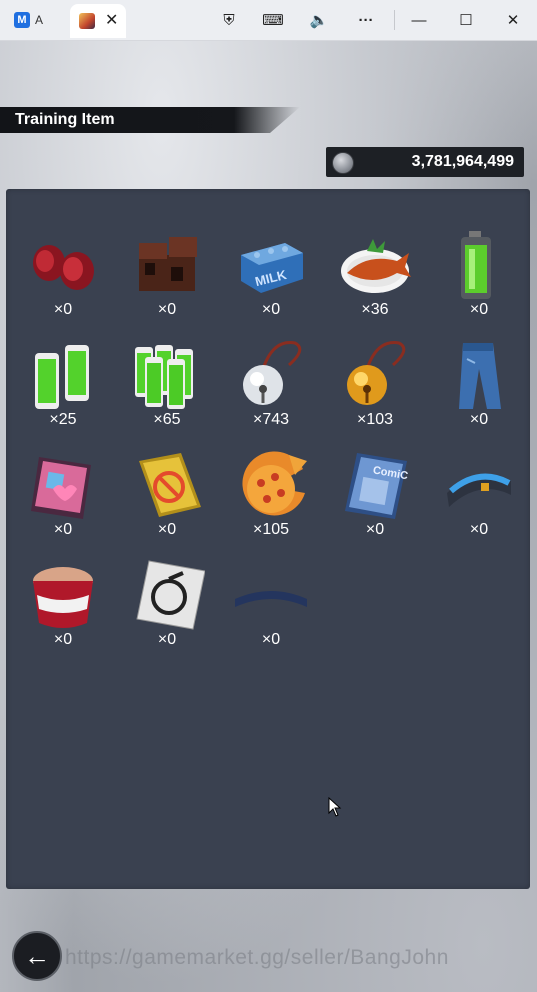 This screenshot has height=992, width=537. I want to click on currency-display: 3,781,964,499, so click(425, 162).